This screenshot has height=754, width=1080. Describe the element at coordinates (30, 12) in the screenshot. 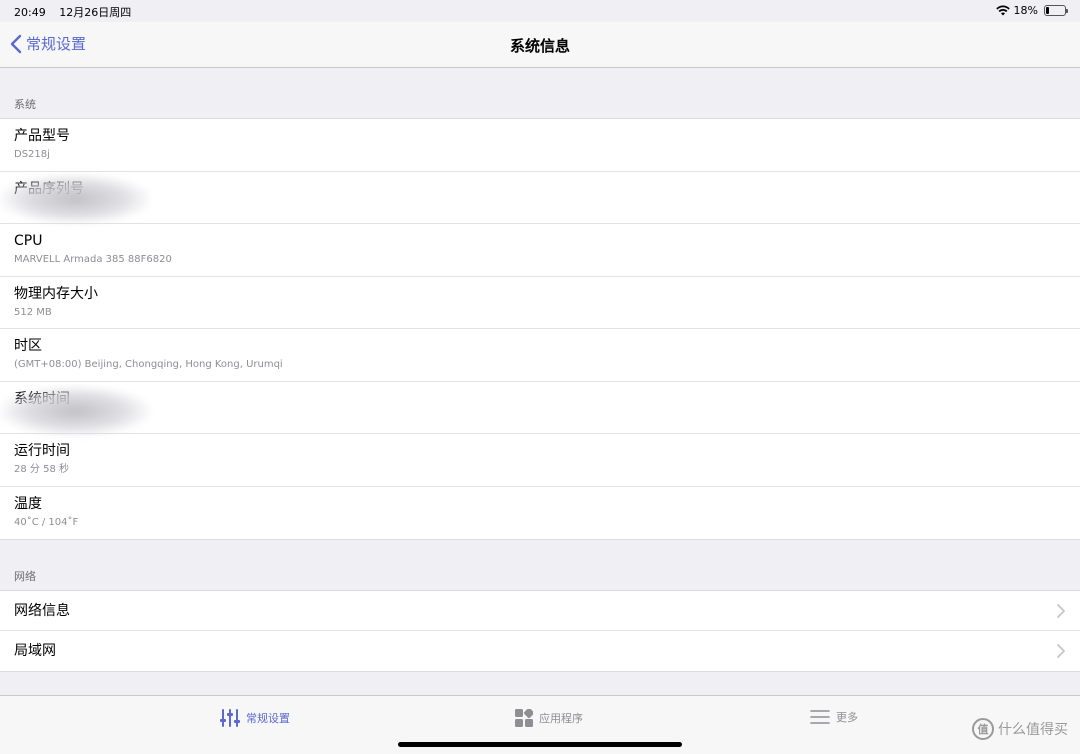

I see `status-time: 20:49` at that location.